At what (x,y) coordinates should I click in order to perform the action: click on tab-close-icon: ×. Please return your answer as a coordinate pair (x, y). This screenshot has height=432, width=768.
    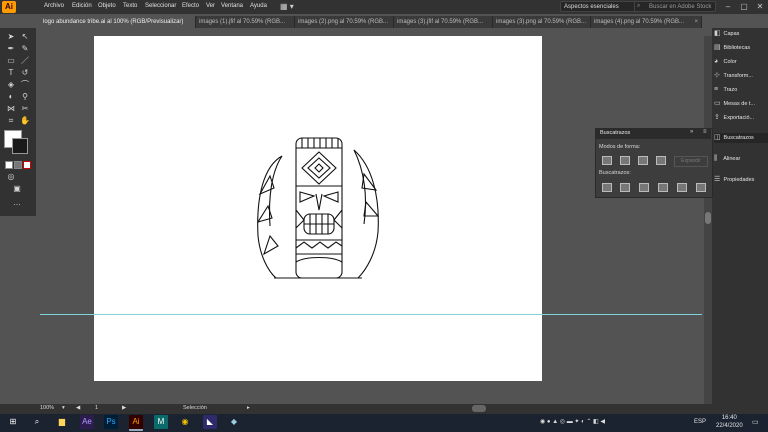
    Looking at the image, I should click on (696, 22).